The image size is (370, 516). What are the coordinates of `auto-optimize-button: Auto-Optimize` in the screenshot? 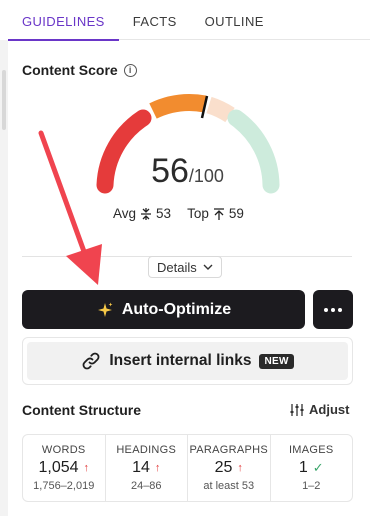 It's located at (163, 309).